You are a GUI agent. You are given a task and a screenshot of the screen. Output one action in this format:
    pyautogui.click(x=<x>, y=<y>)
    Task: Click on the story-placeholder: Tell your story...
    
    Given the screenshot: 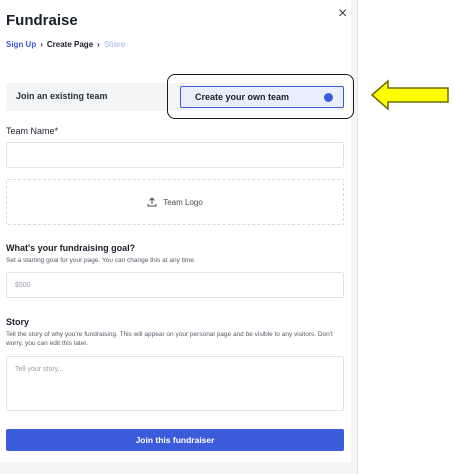 What is the action you would take?
    pyautogui.click(x=39, y=369)
    